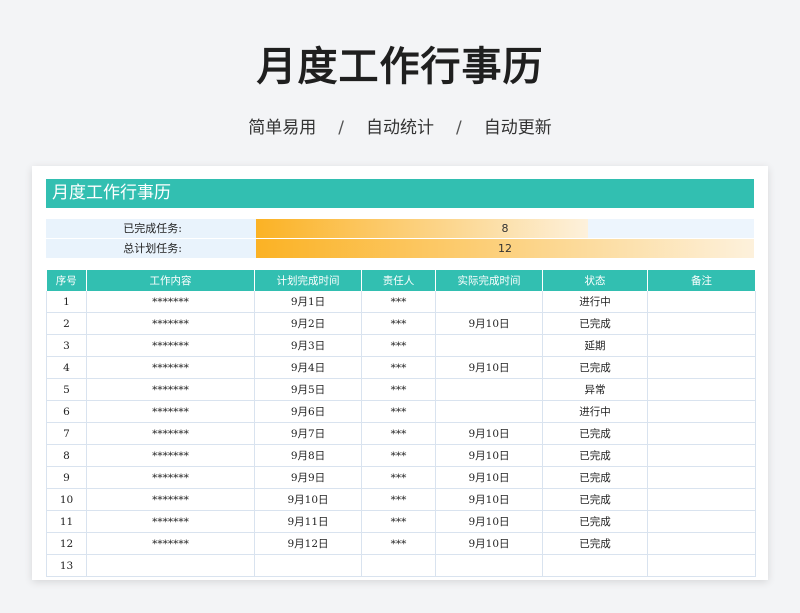 Image resolution: width=800 pixels, height=613 pixels. Describe the element at coordinates (66, 411) in the screenshot. I see `row-number-cell: 6` at that location.